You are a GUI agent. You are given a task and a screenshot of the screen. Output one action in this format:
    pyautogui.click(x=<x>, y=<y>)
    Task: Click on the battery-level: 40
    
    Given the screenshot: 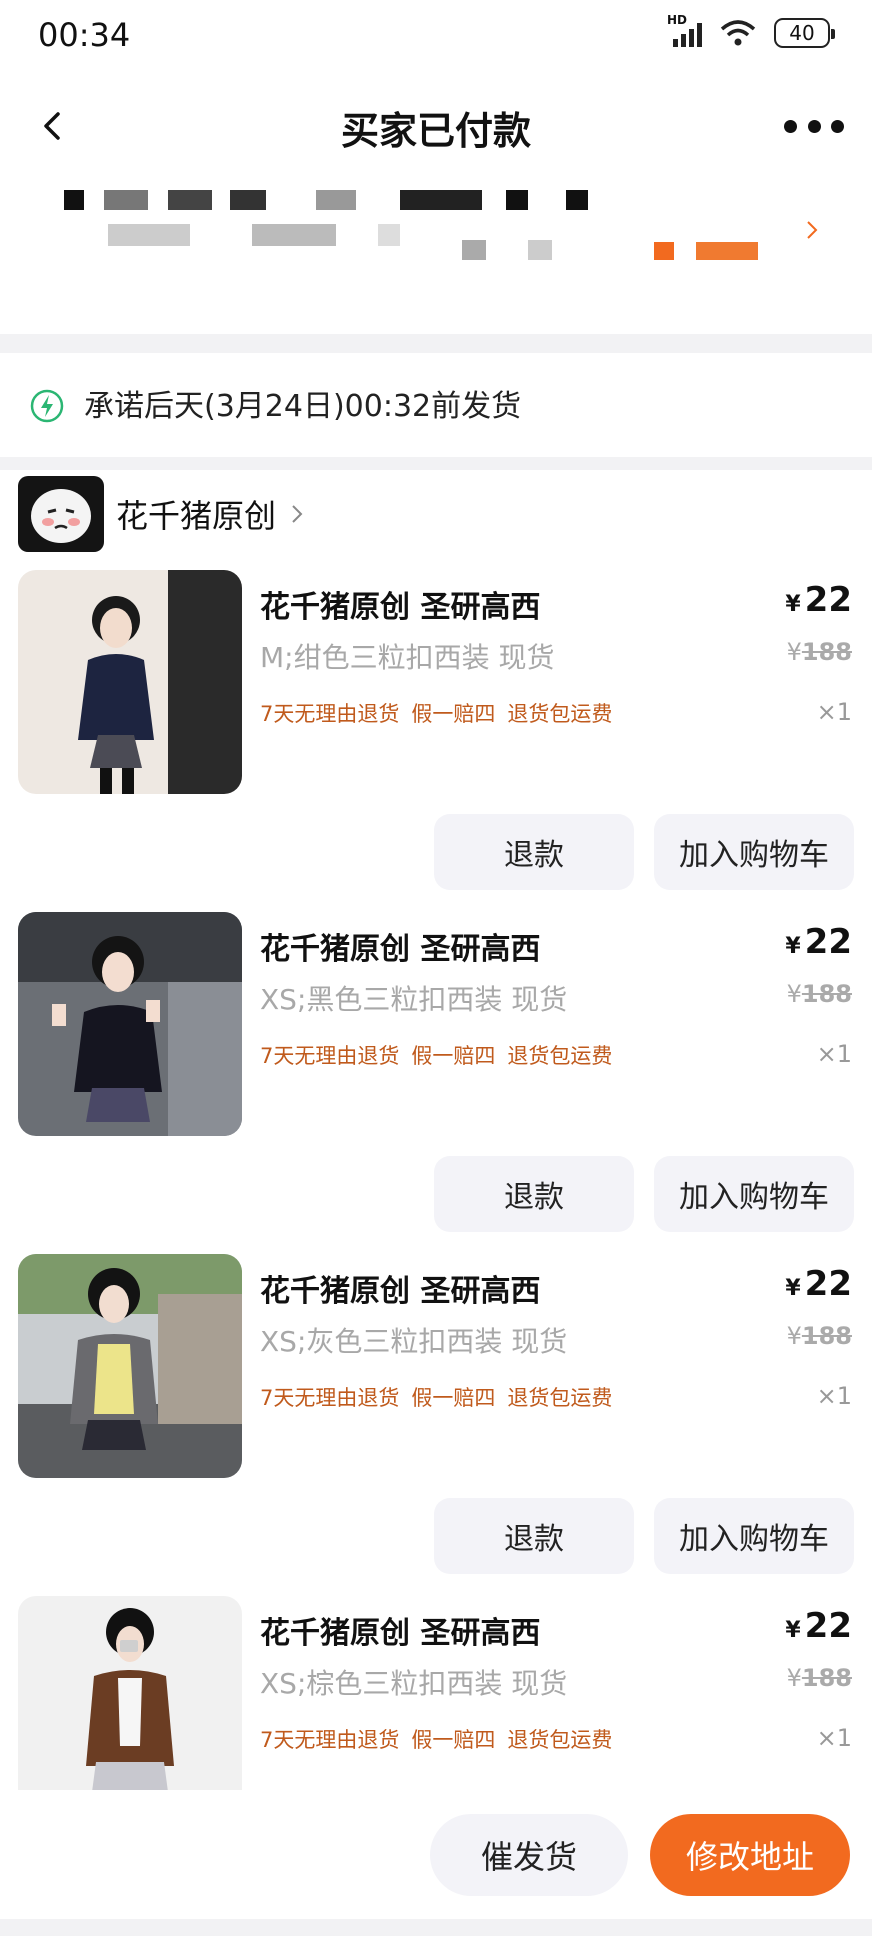 What is the action you would take?
    pyautogui.click(x=802, y=33)
    